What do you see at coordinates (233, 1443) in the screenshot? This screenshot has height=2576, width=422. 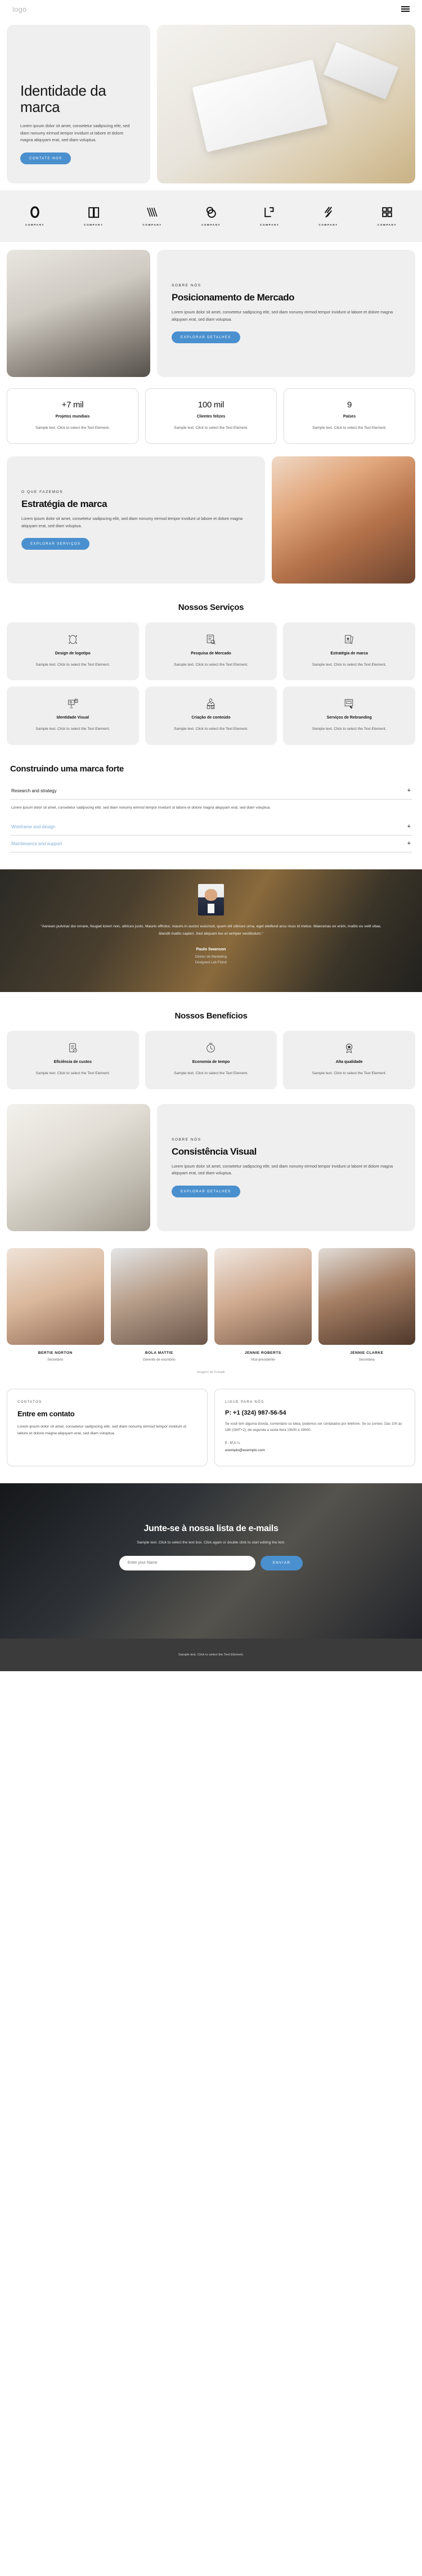 I see `email-label: E-MAIL` at bounding box center [233, 1443].